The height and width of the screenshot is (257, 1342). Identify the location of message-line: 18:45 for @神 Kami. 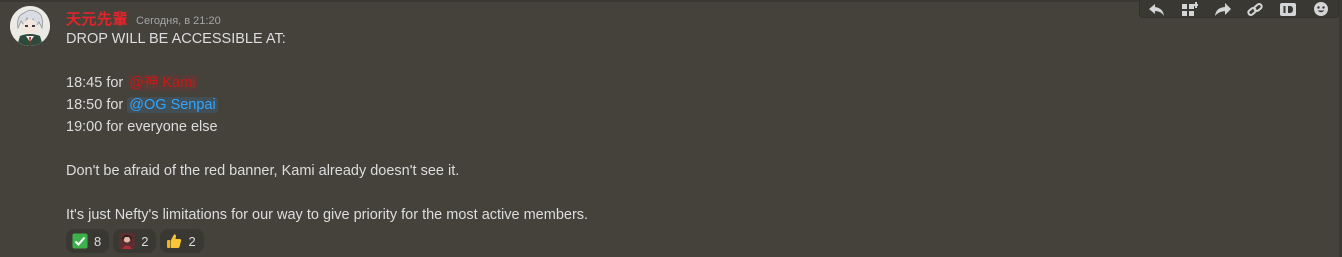
(666, 83).